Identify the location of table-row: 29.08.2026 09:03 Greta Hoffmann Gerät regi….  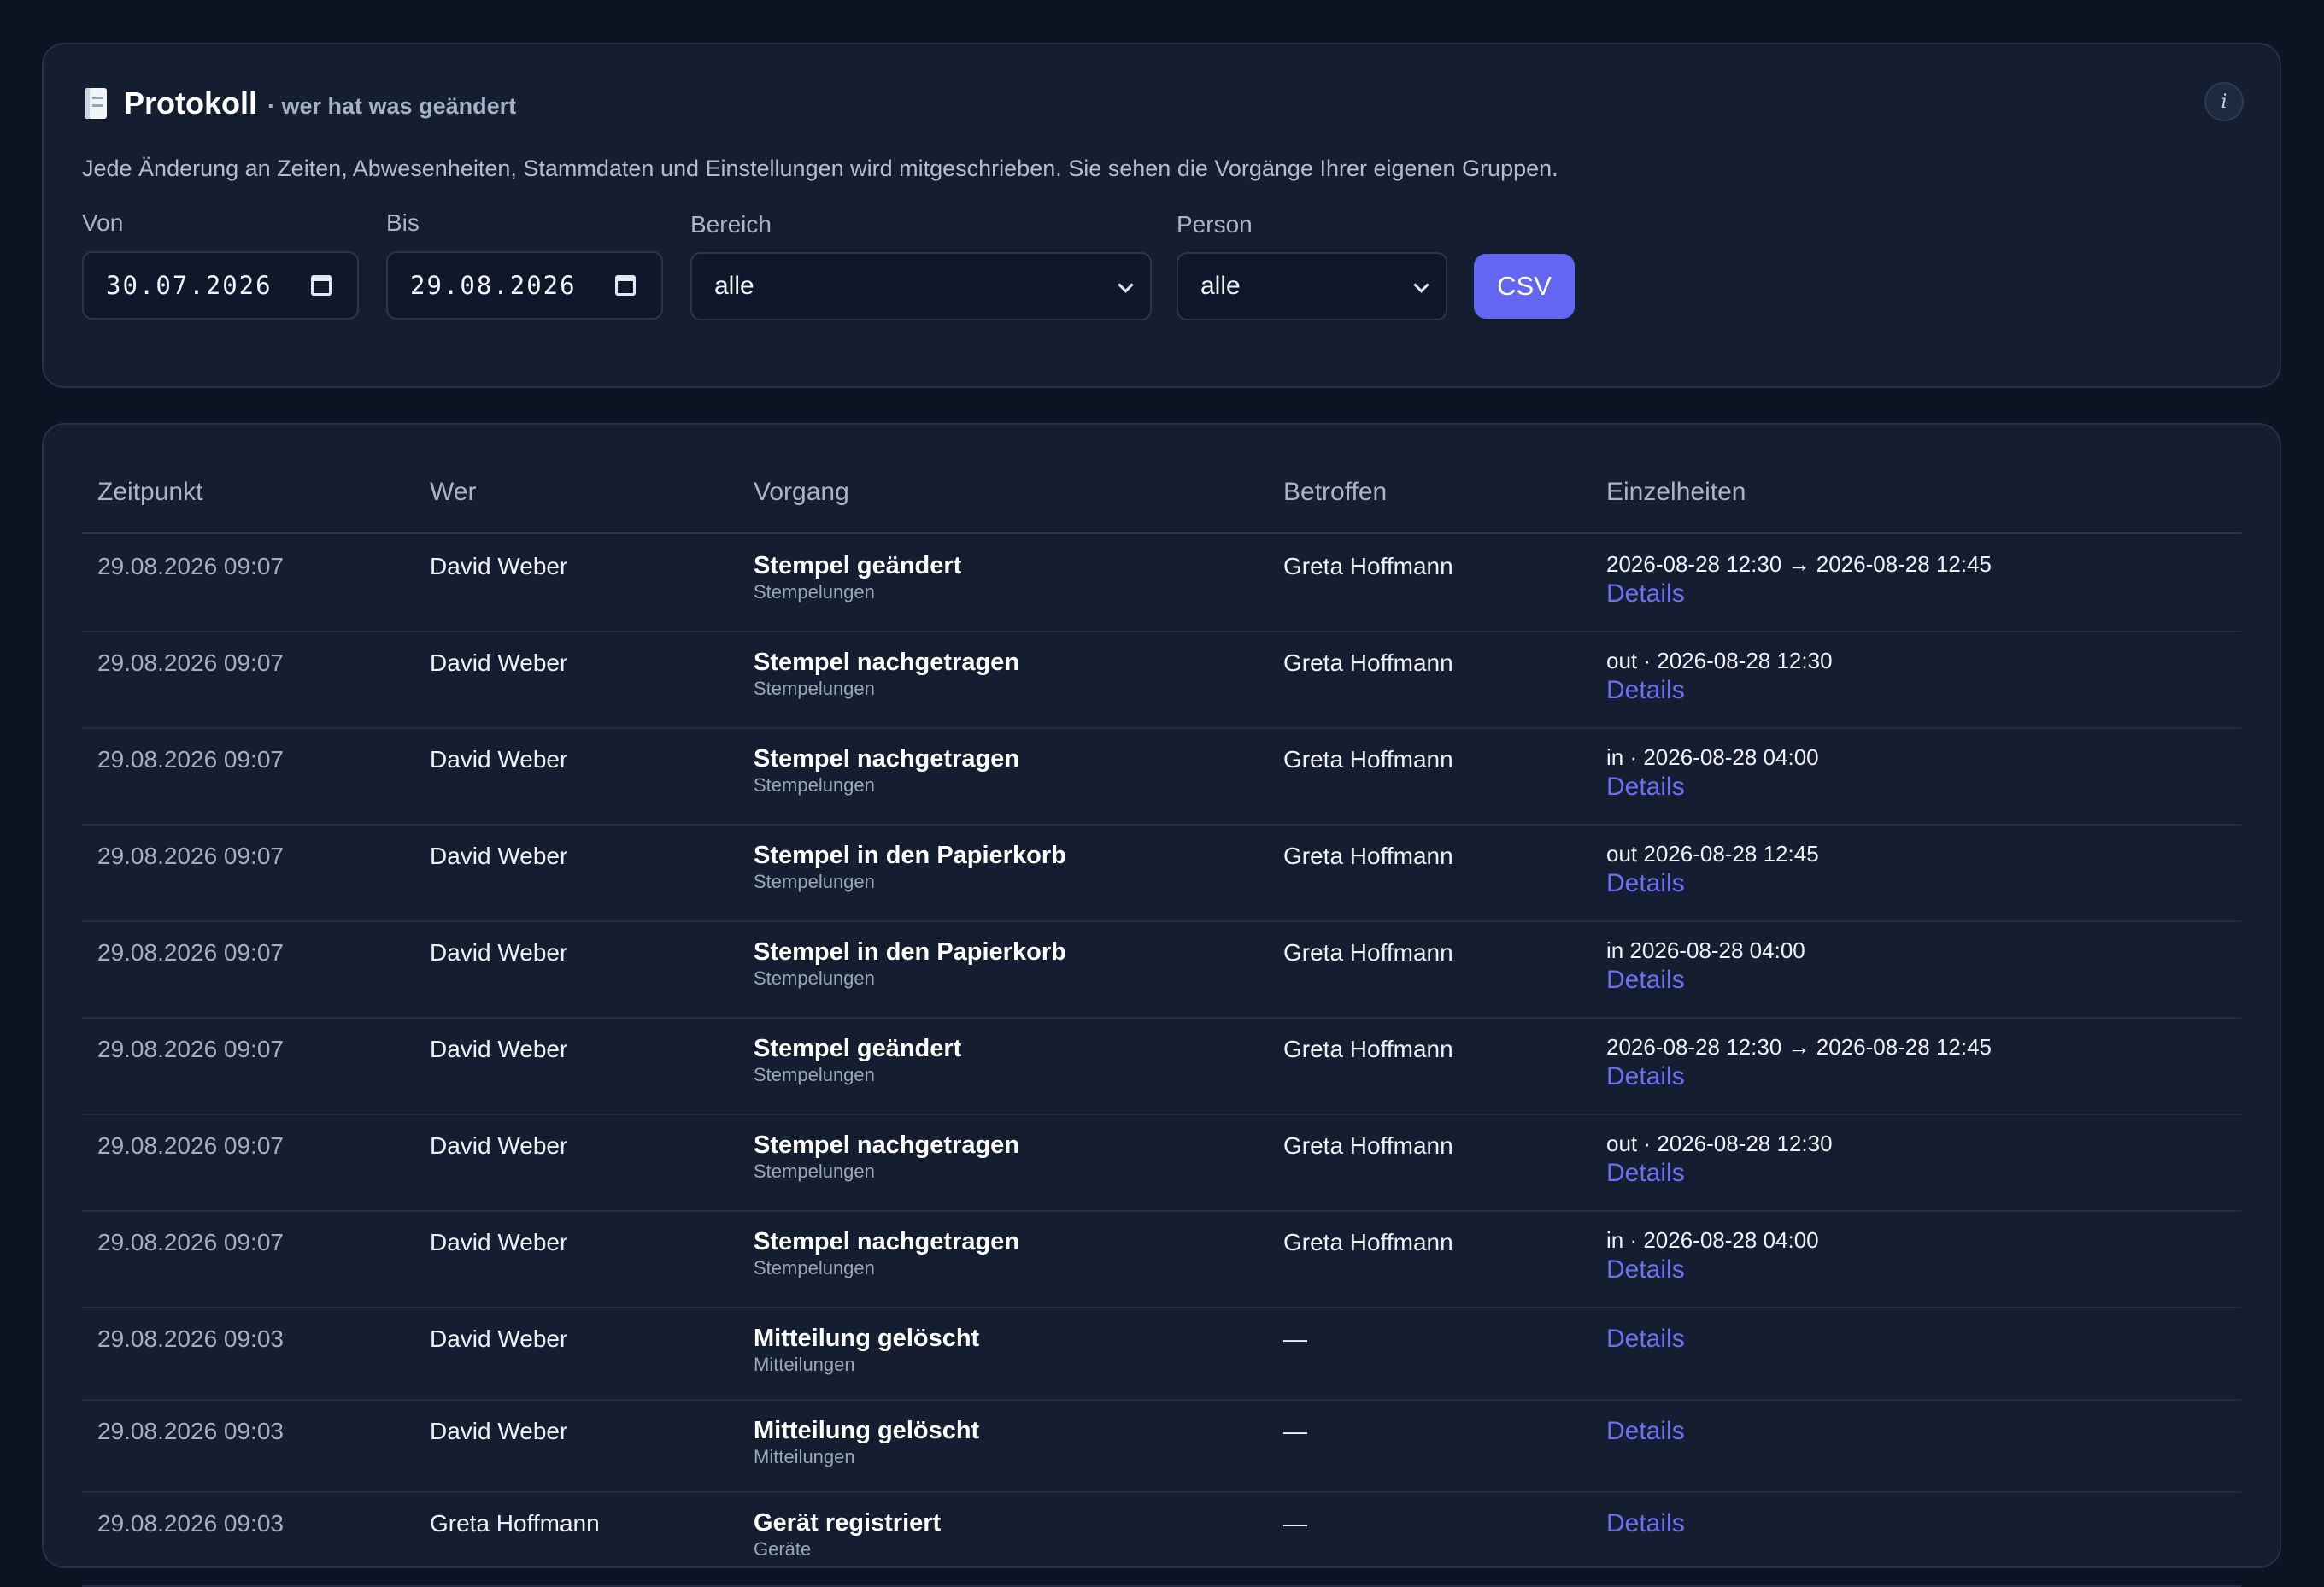
(1161, 1539).